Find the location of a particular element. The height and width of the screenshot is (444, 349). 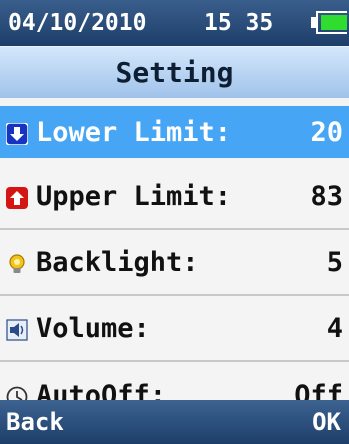

ok-button: OK is located at coordinates (326, 422).